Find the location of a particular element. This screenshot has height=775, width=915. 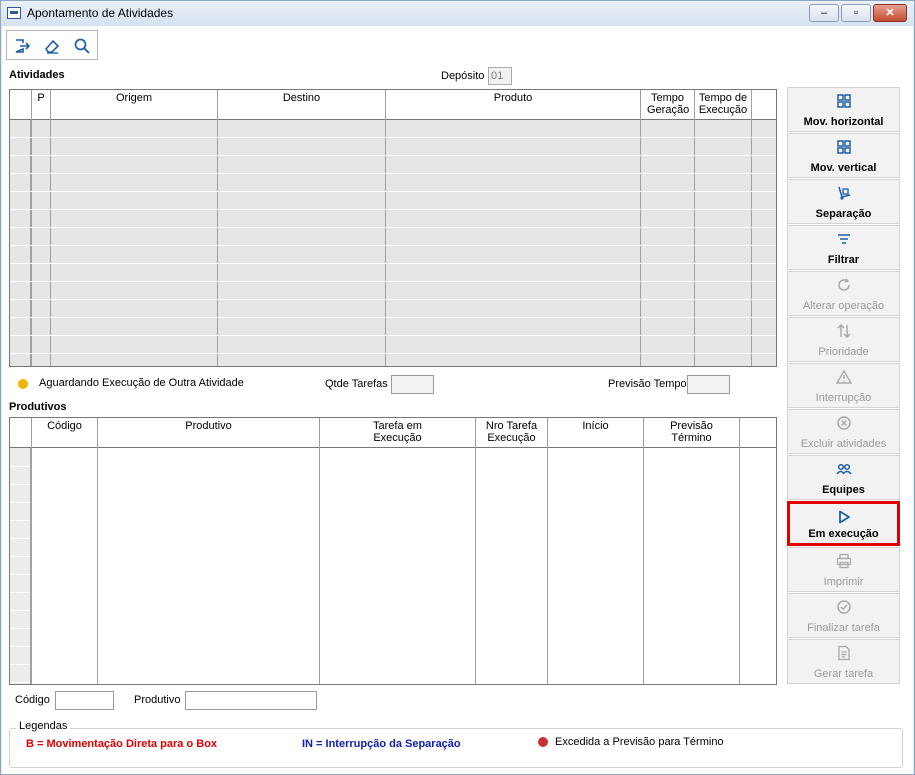

search-icon is located at coordinates (82, 46).